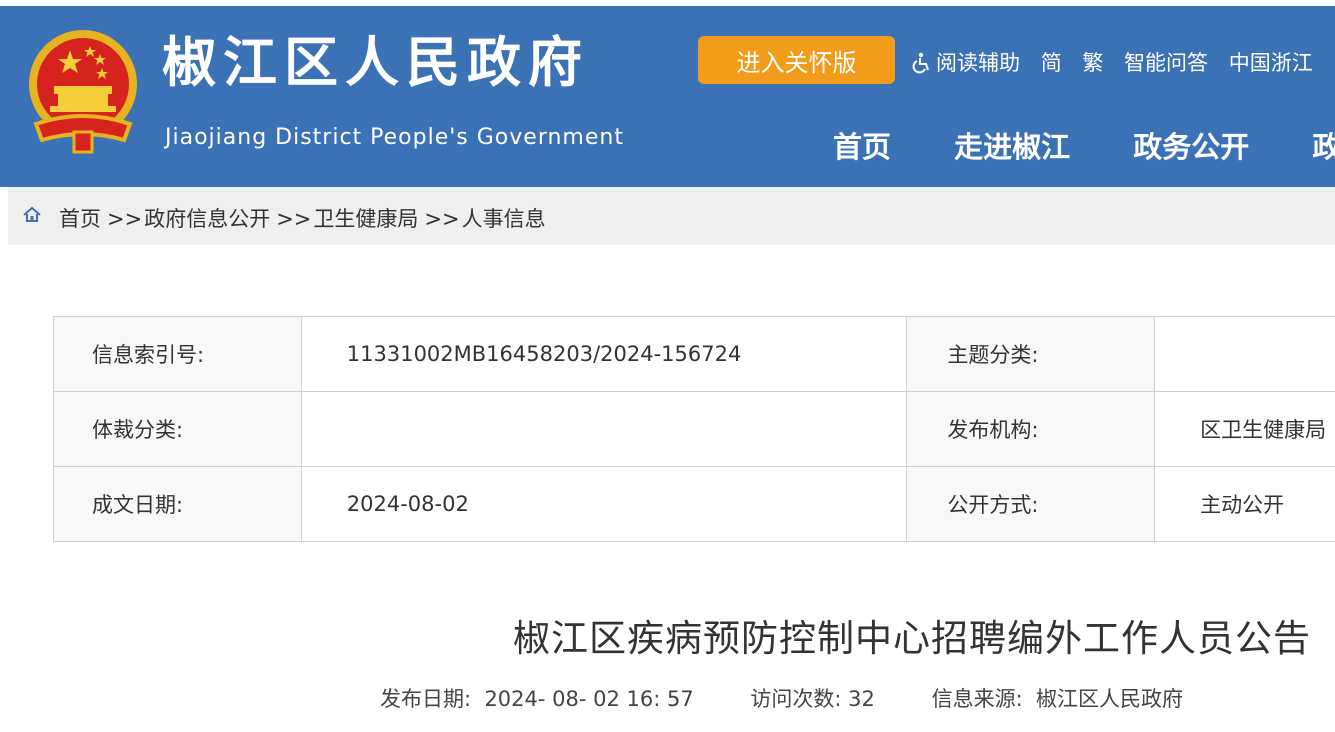  What do you see at coordinates (177, 354) in the screenshot?
I see `index-number-label: 信息索引号:` at bounding box center [177, 354].